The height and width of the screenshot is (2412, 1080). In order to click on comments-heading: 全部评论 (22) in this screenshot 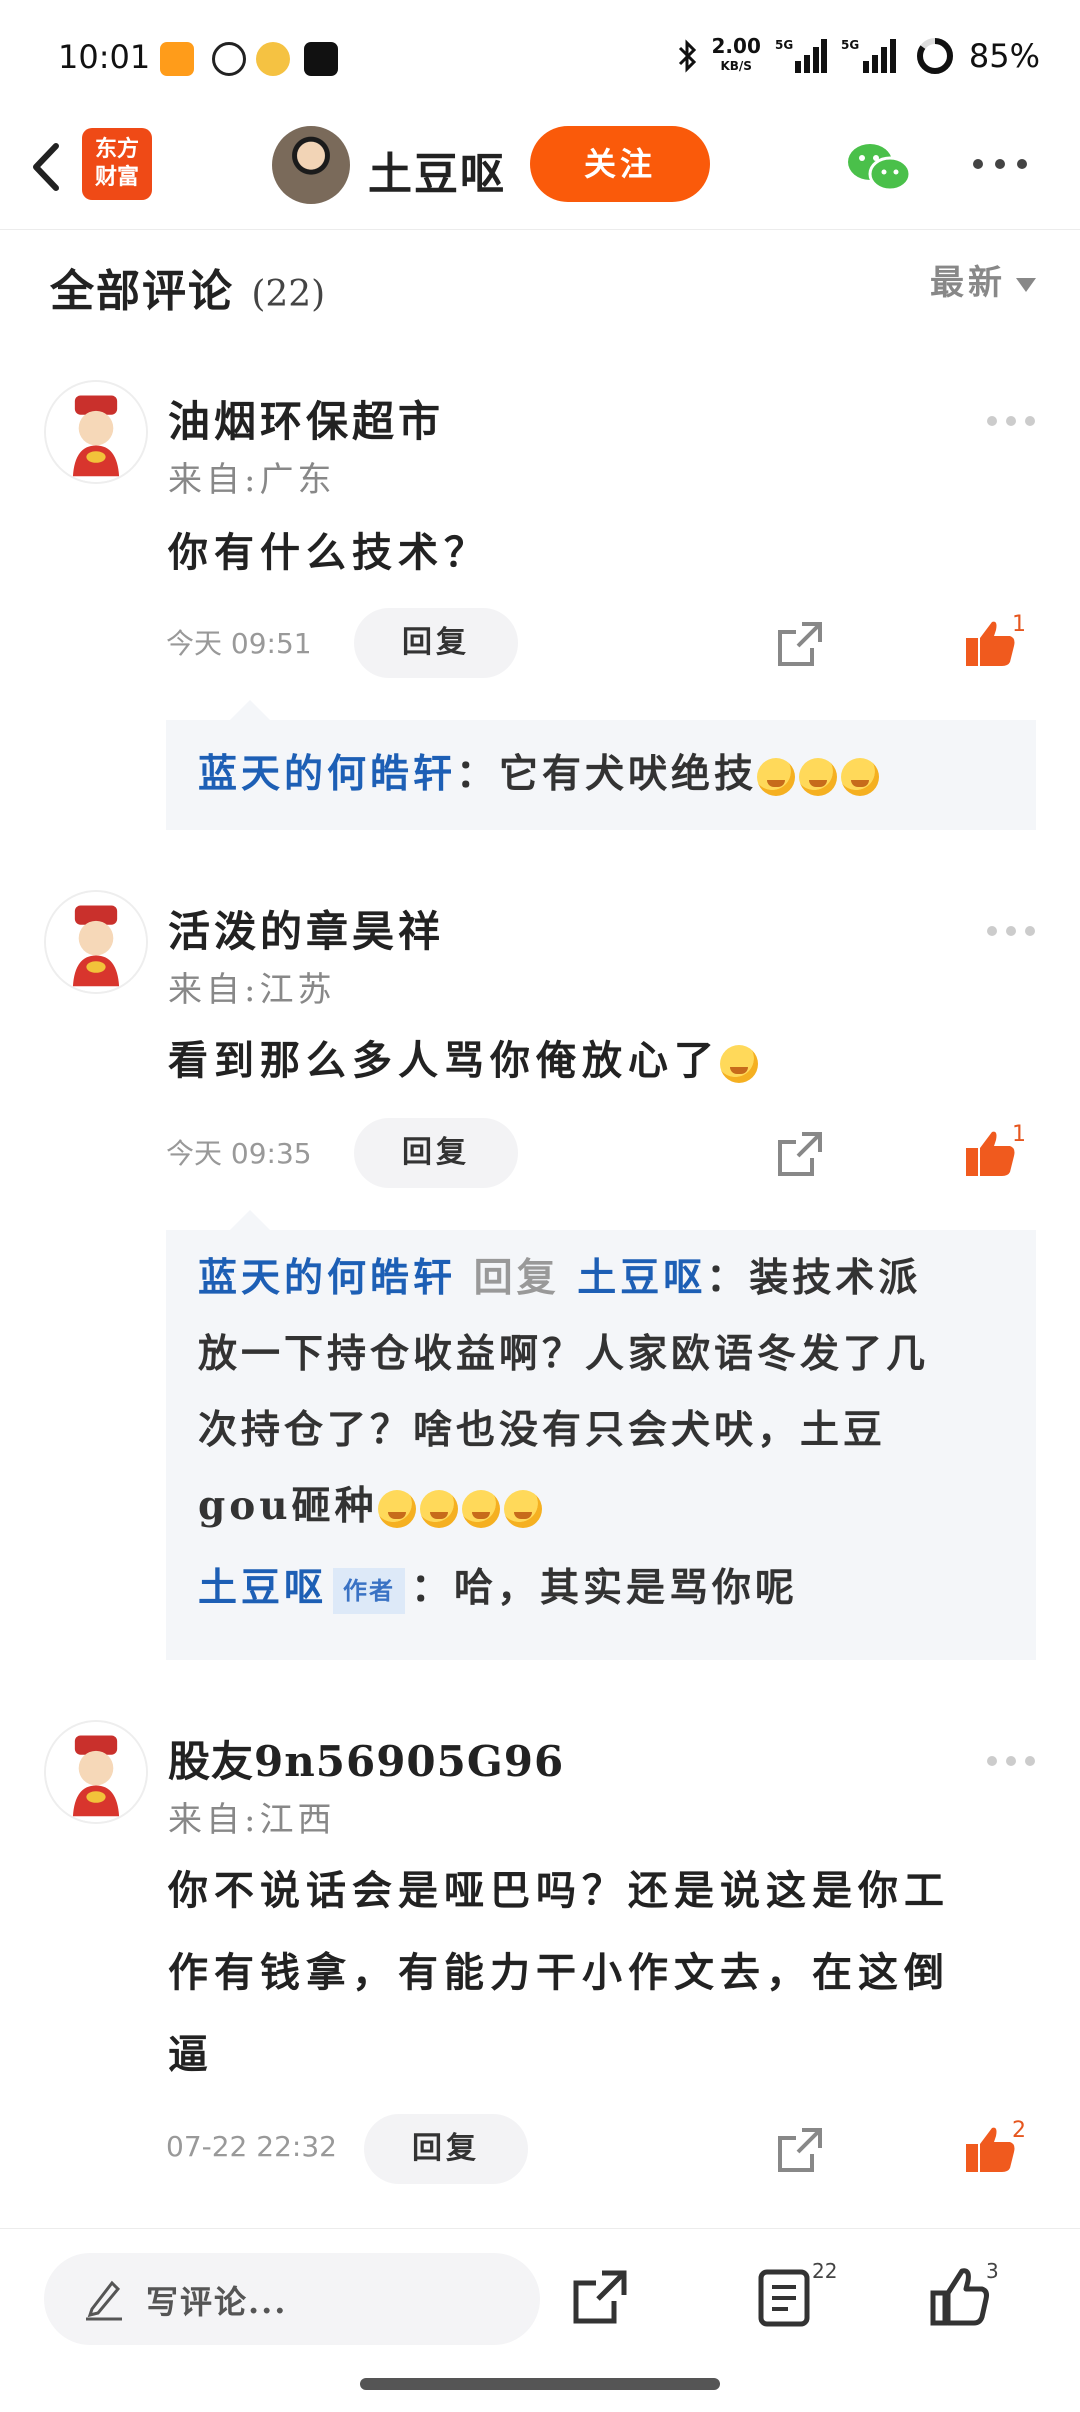, I will do `click(188, 291)`.